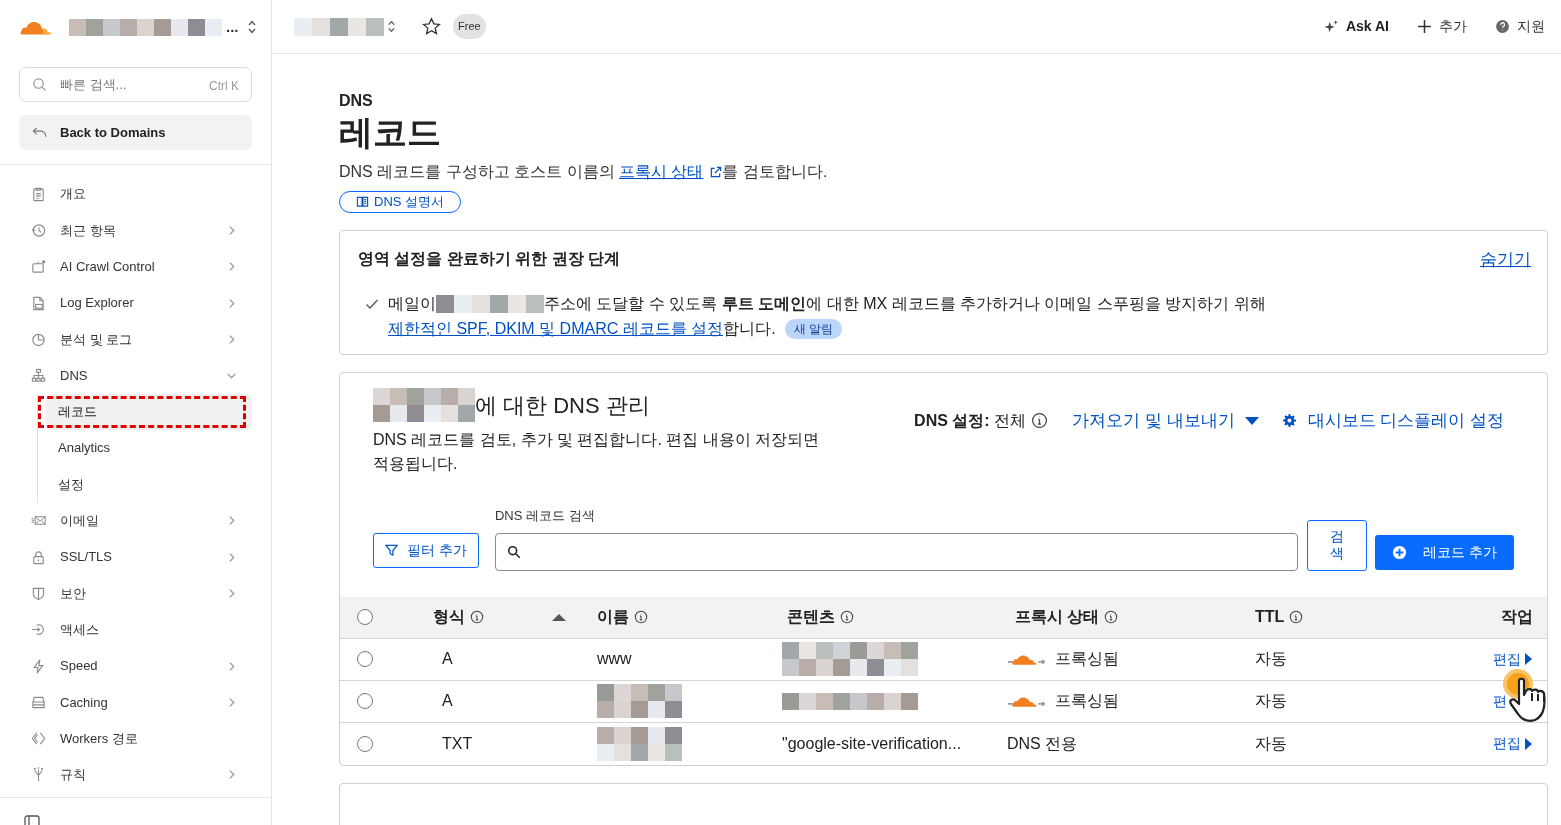  What do you see at coordinates (1289, 421) in the screenshot?
I see `gear-icon` at bounding box center [1289, 421].